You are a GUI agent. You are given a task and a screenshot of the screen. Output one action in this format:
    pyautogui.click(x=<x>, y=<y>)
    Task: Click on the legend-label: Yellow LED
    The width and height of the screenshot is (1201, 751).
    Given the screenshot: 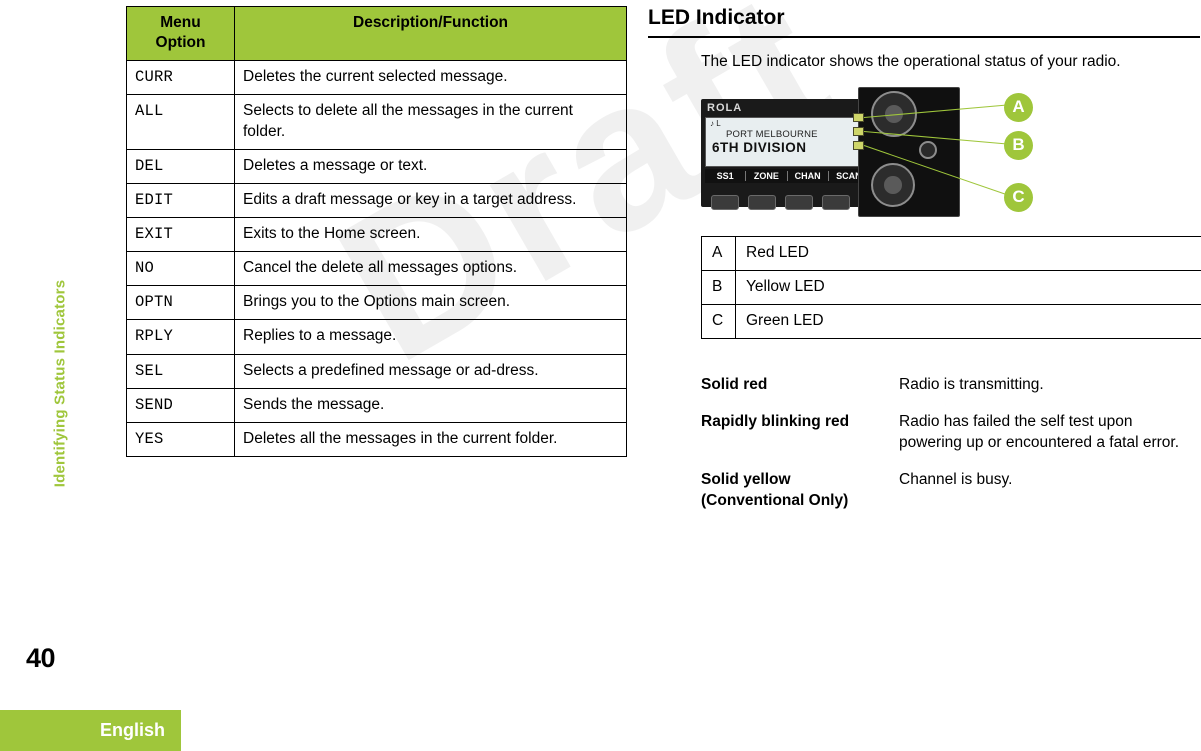 What is the action you would take?
    pyautogui.click(x=968, y=287)
    